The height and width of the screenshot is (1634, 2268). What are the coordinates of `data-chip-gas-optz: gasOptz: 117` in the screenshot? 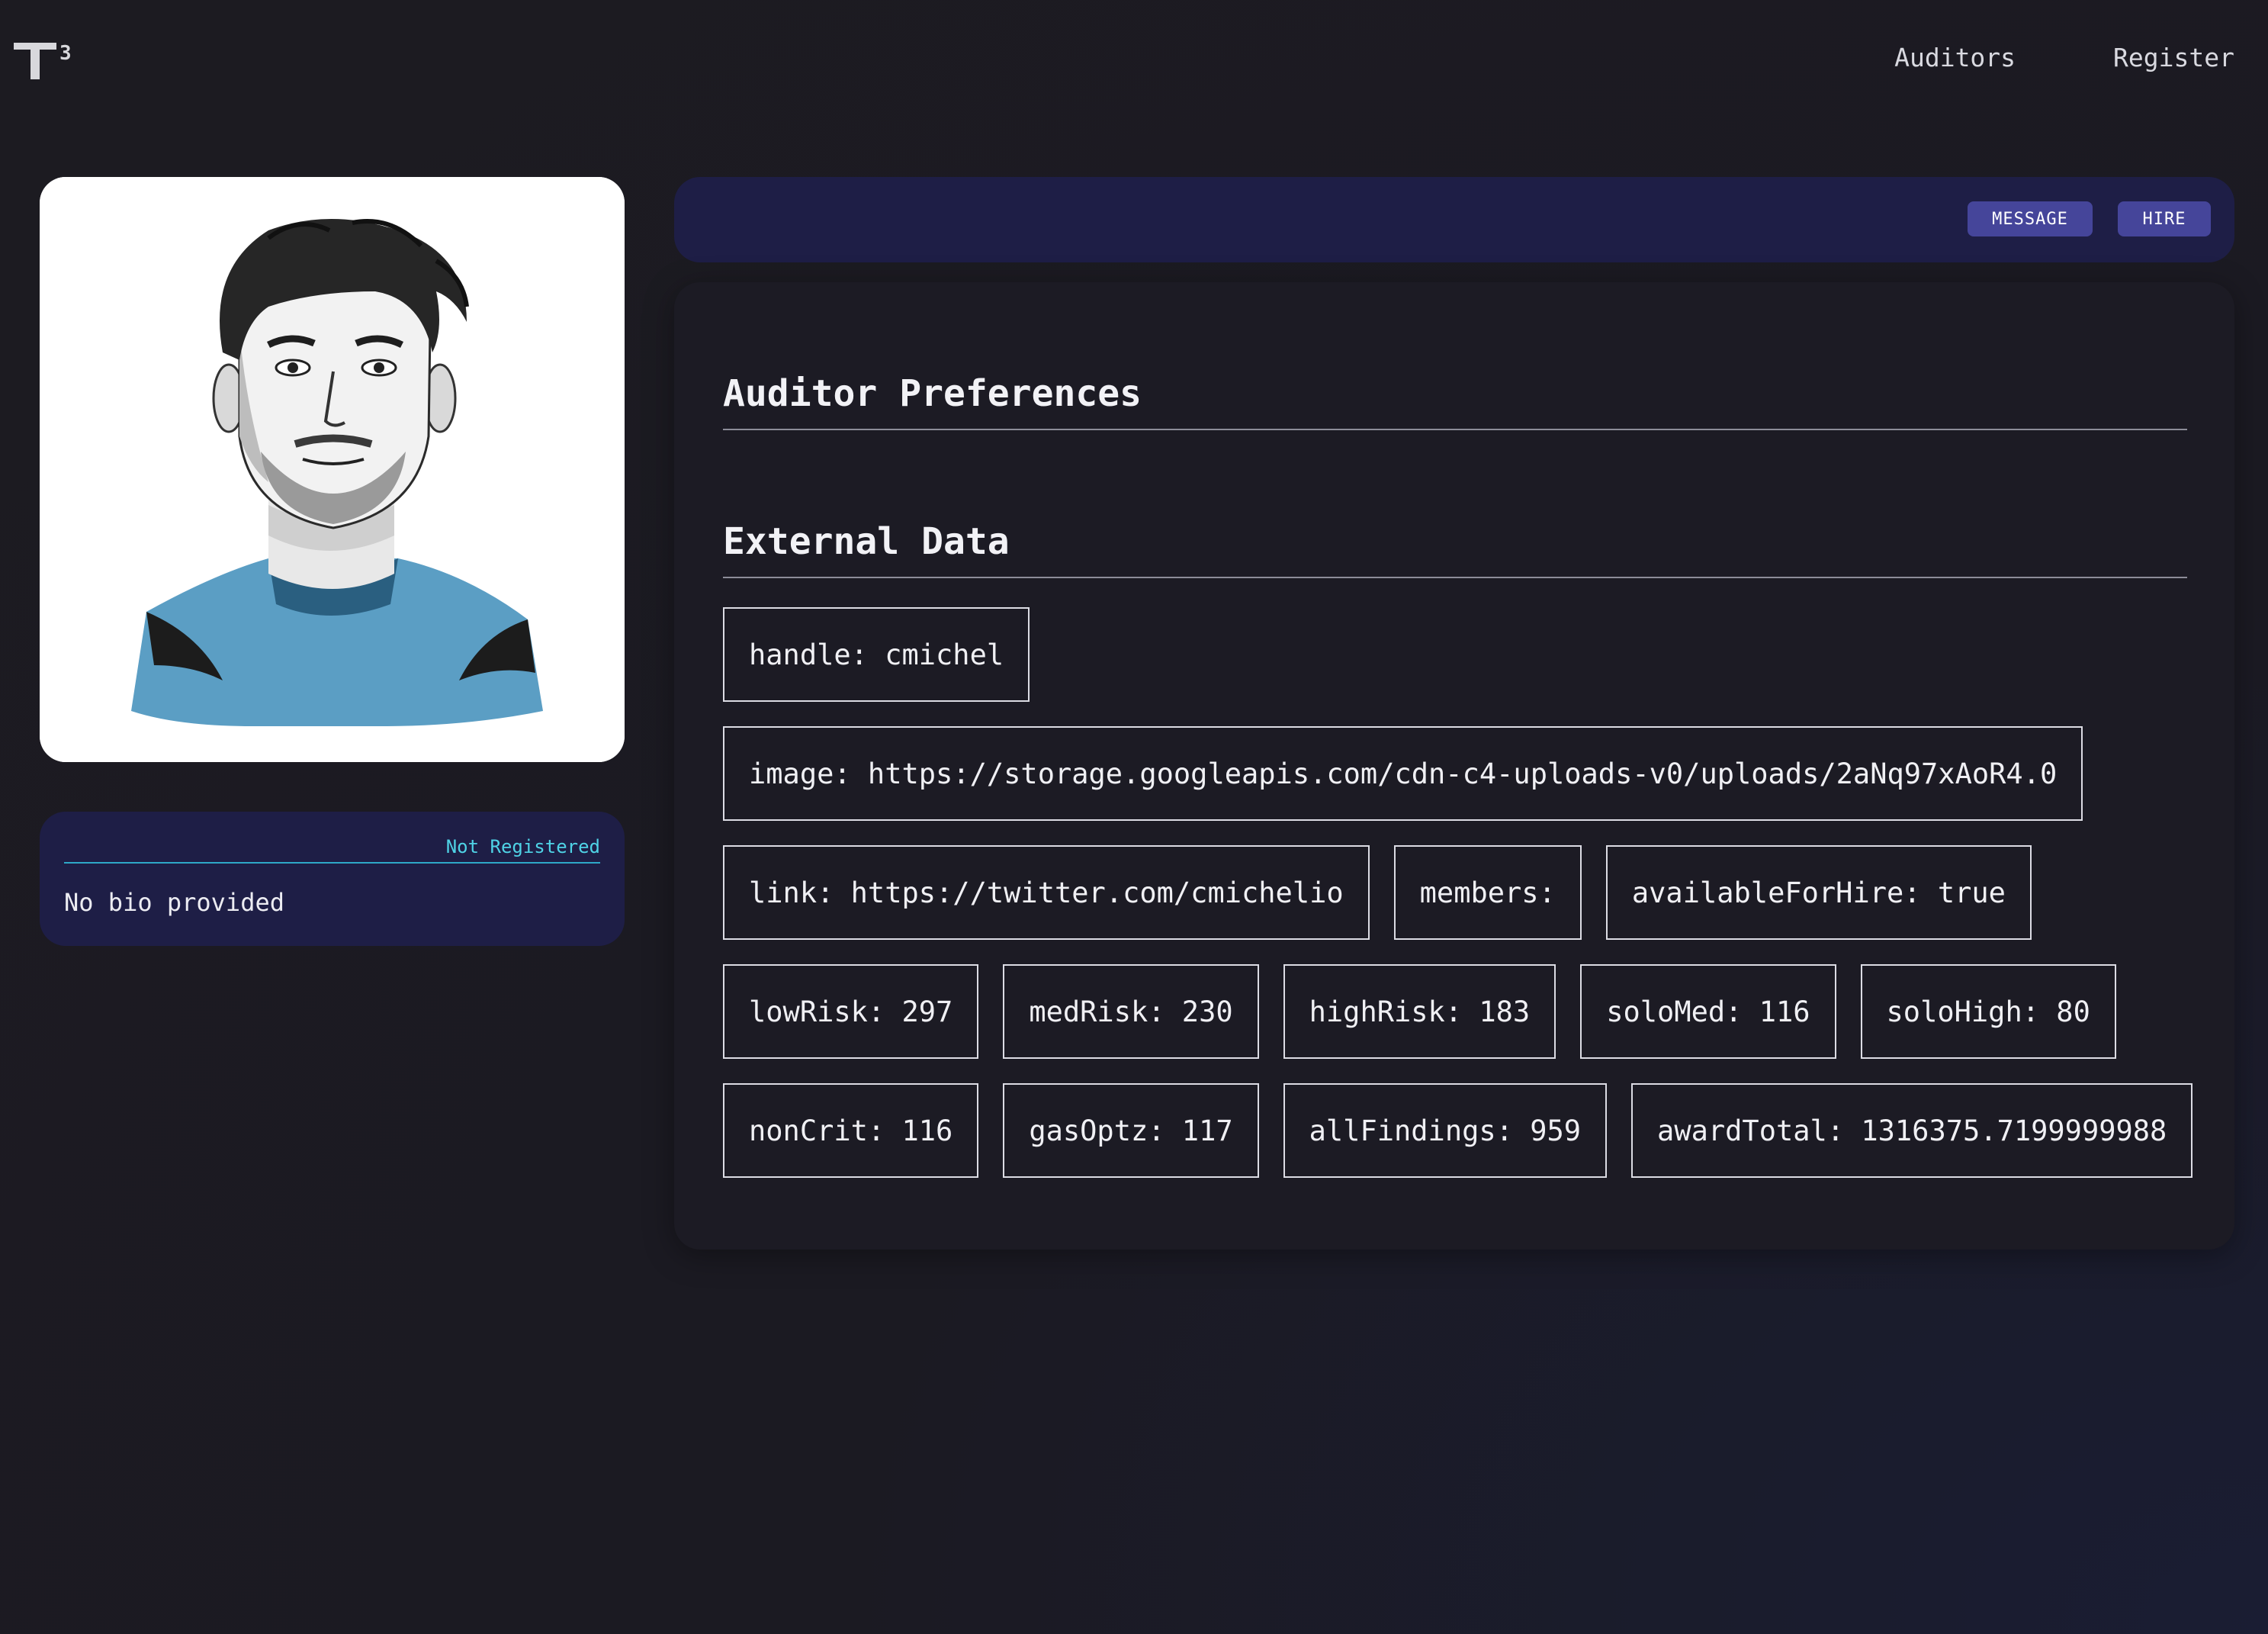 It's located at (1131, 1130).